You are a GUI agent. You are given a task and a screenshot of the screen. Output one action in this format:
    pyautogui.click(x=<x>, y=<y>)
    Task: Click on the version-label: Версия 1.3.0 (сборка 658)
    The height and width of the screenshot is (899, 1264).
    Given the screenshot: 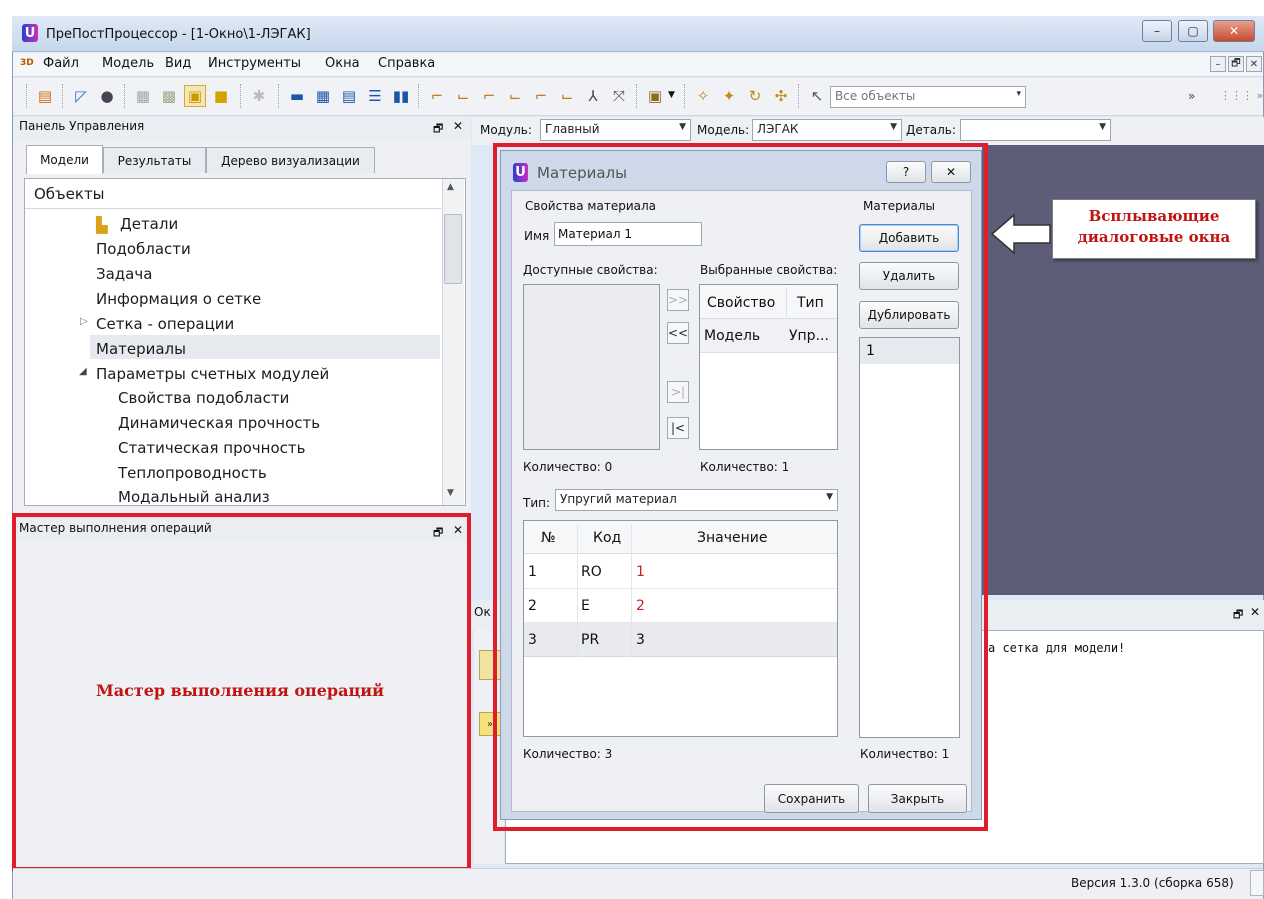 What is the action you would take?
    pyautogui.click(x=1152, y=883)
    